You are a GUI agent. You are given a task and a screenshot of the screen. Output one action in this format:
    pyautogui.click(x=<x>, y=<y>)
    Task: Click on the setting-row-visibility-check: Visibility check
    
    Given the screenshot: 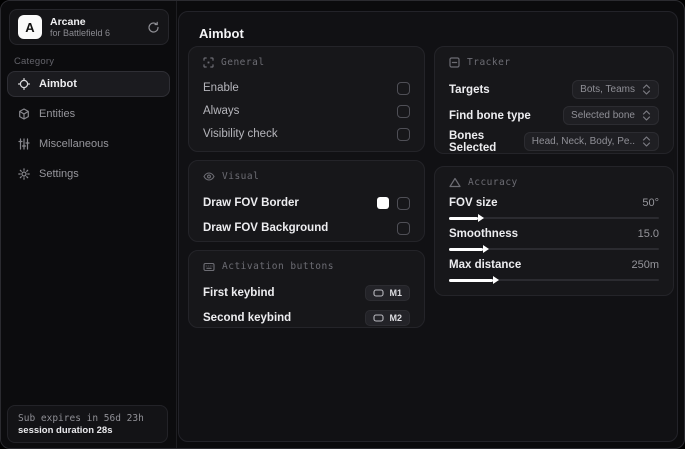 What is the action you would take?
    pyautogui.click(x=306, y=134)
    